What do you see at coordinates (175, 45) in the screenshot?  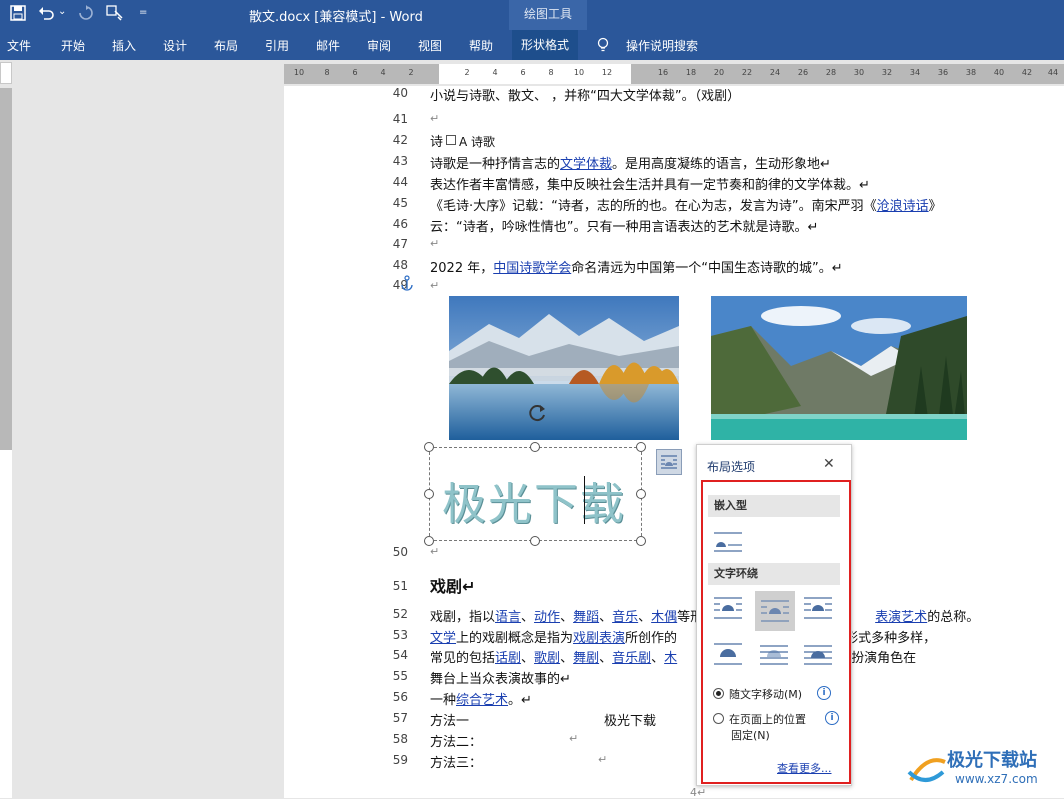 I see `tab-design: 设计` at bounding box center [175, 45].